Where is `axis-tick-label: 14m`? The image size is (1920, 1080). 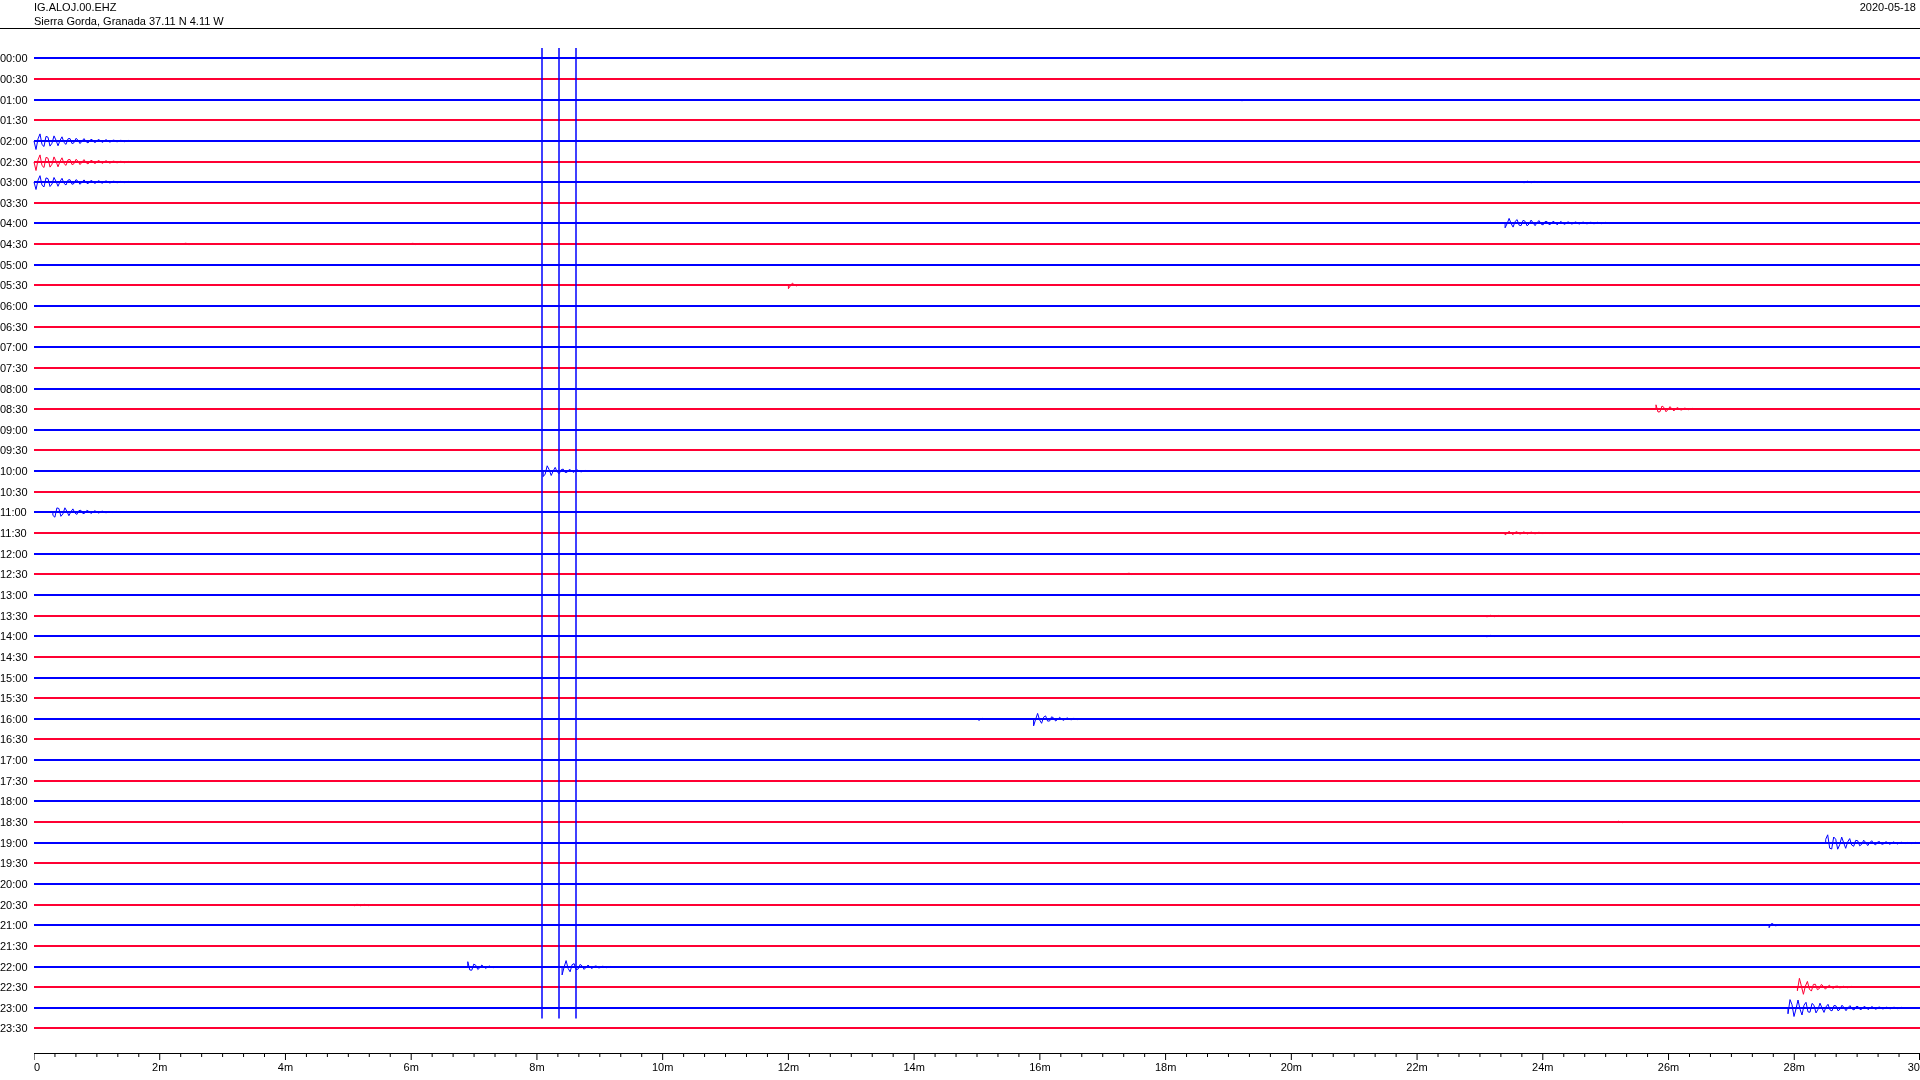 axis-tick-label: 14m is located at coordinates (914, 1066).